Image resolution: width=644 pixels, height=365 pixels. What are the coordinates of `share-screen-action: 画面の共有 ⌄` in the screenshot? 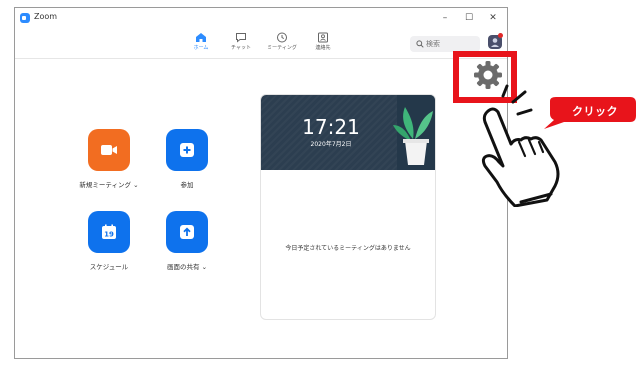 It's located at (187, 241).